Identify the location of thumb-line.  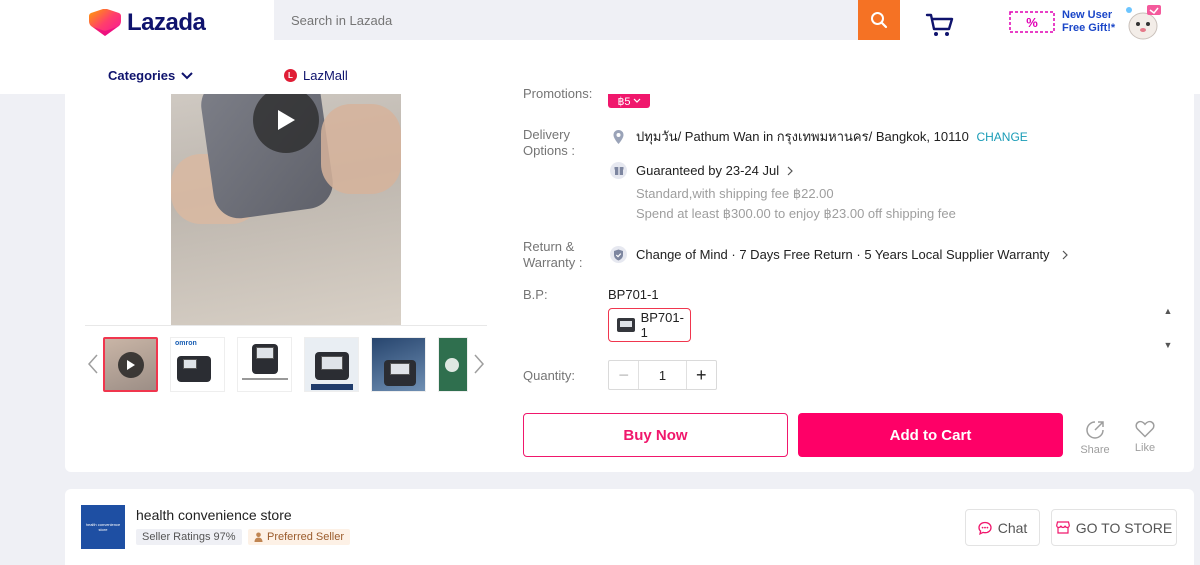
(265, 379).